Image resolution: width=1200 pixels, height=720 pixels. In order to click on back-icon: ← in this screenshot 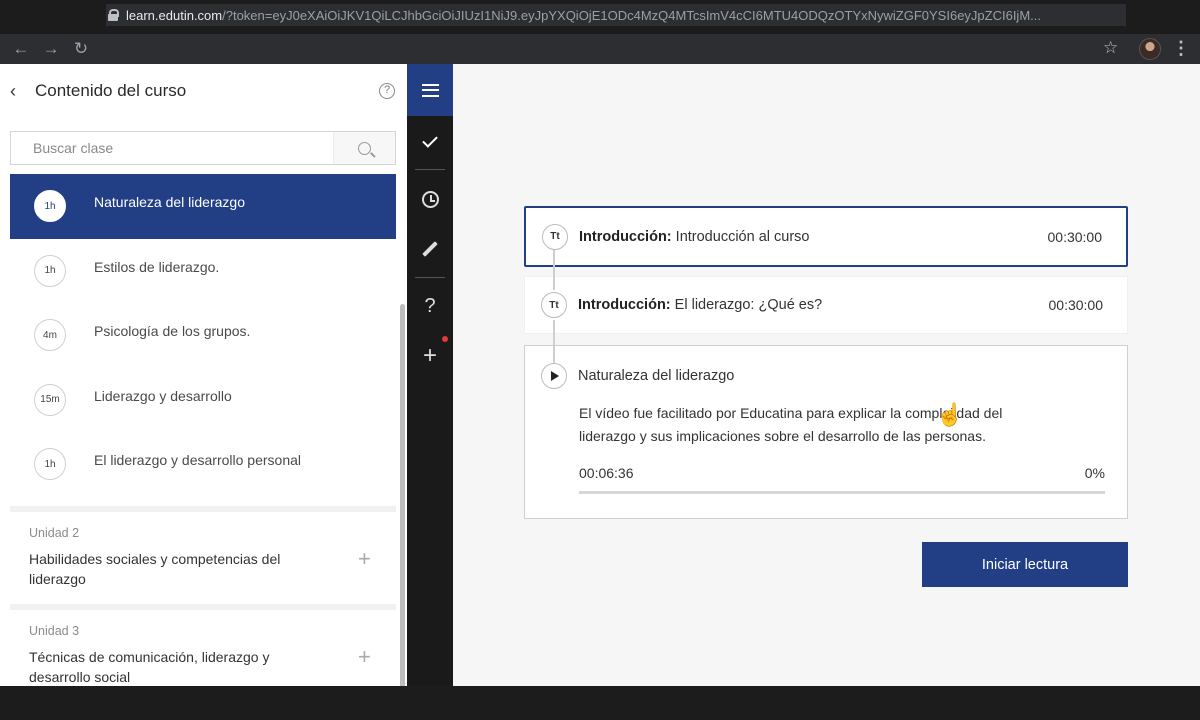, I will do `click(21, 49)`.